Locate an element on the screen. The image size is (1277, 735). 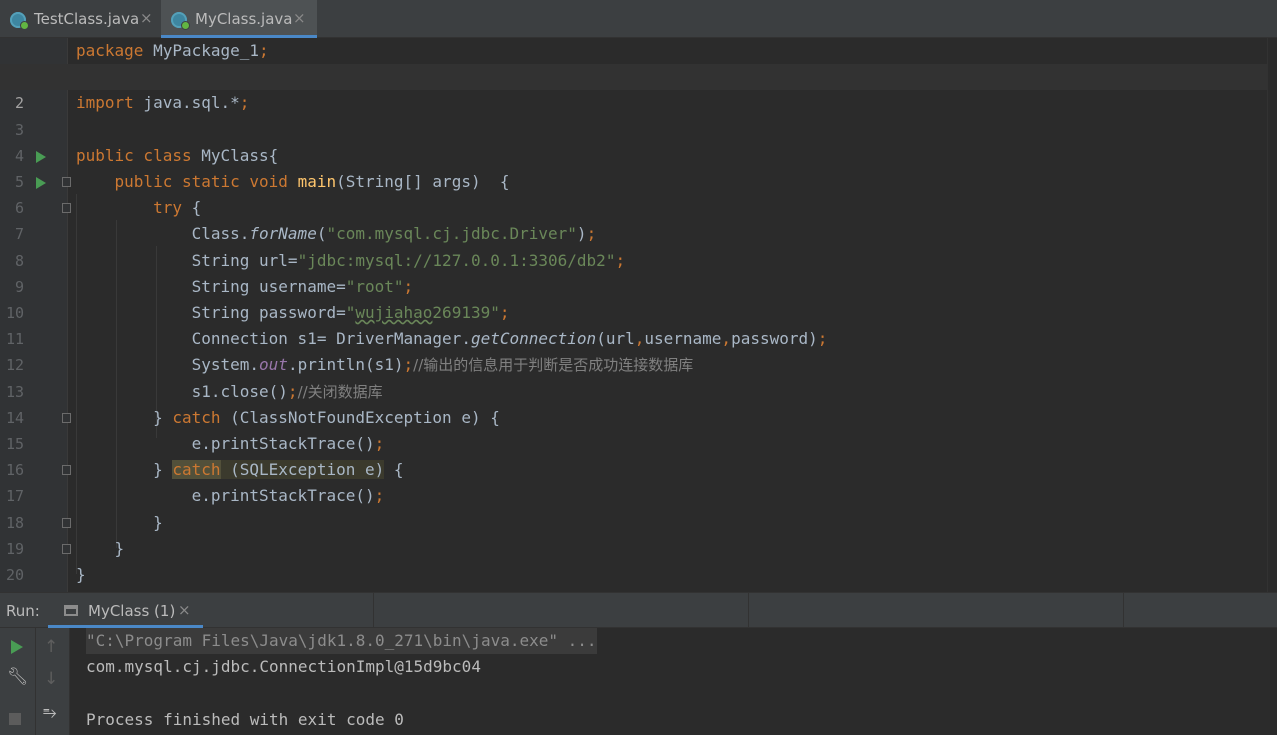
code-text: (ClassNotFoundException e) { is located at coordinates (360, 417).